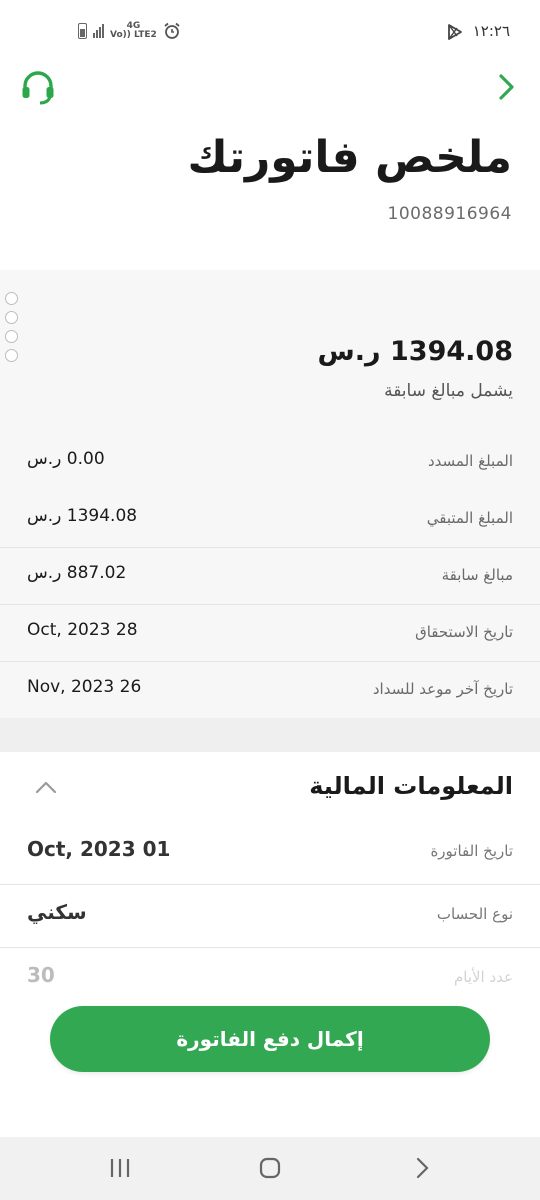 The width and height of the screenshot is (540, 1200). What do you see at coordinates (455, 32) in the screenshot?
I see `play-store-icon` at bounding box center [455, 32].